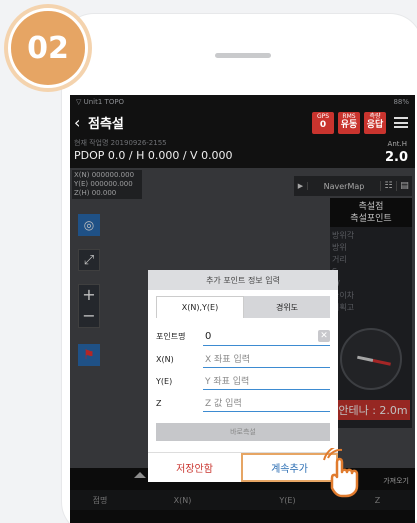  I want to click on status-left: ▽ Unit1 TOPO, so click(100, 102).